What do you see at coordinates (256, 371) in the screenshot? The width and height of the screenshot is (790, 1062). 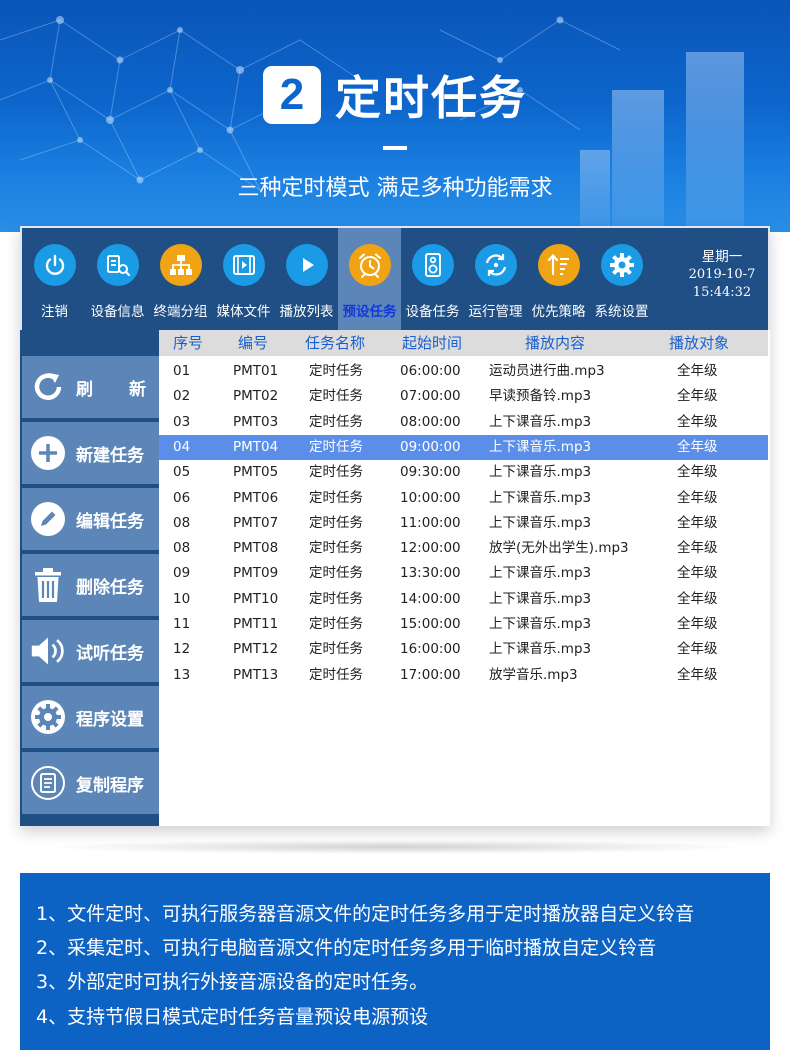 I see `table-cell: PMT01` at bounding box center [256, 371].